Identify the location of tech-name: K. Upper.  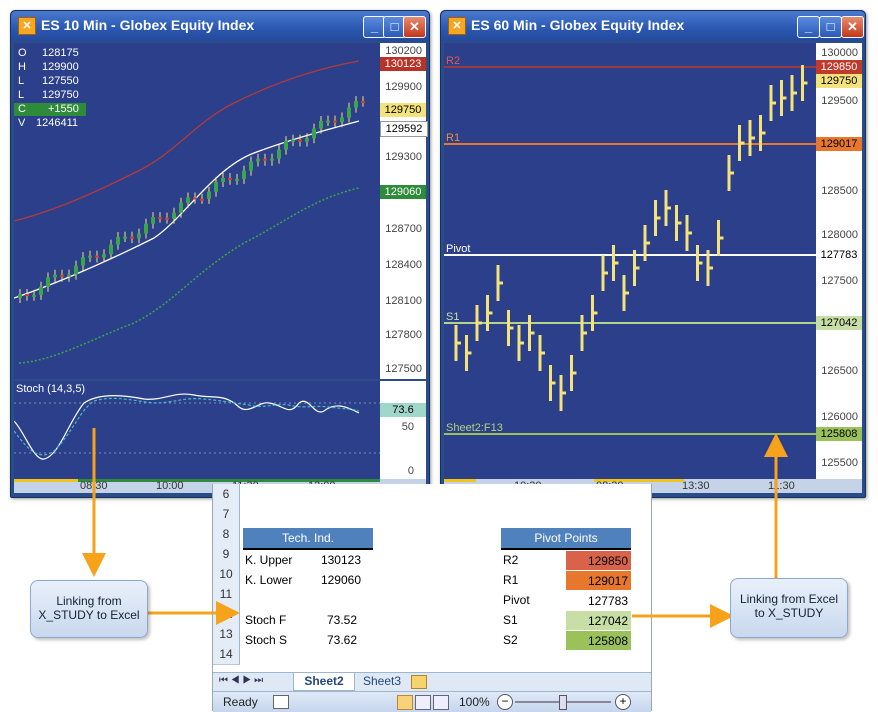
(268, 560).